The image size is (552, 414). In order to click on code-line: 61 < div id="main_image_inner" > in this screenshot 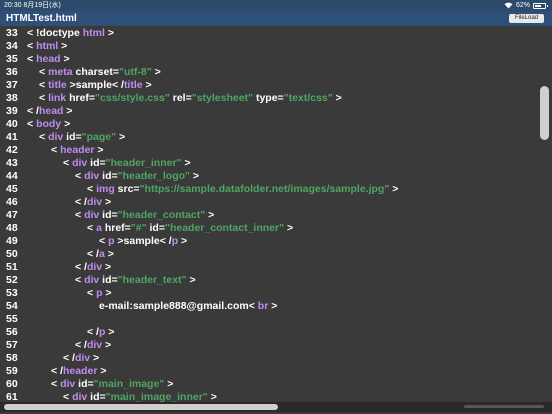, I will do `click(111, 396)`.